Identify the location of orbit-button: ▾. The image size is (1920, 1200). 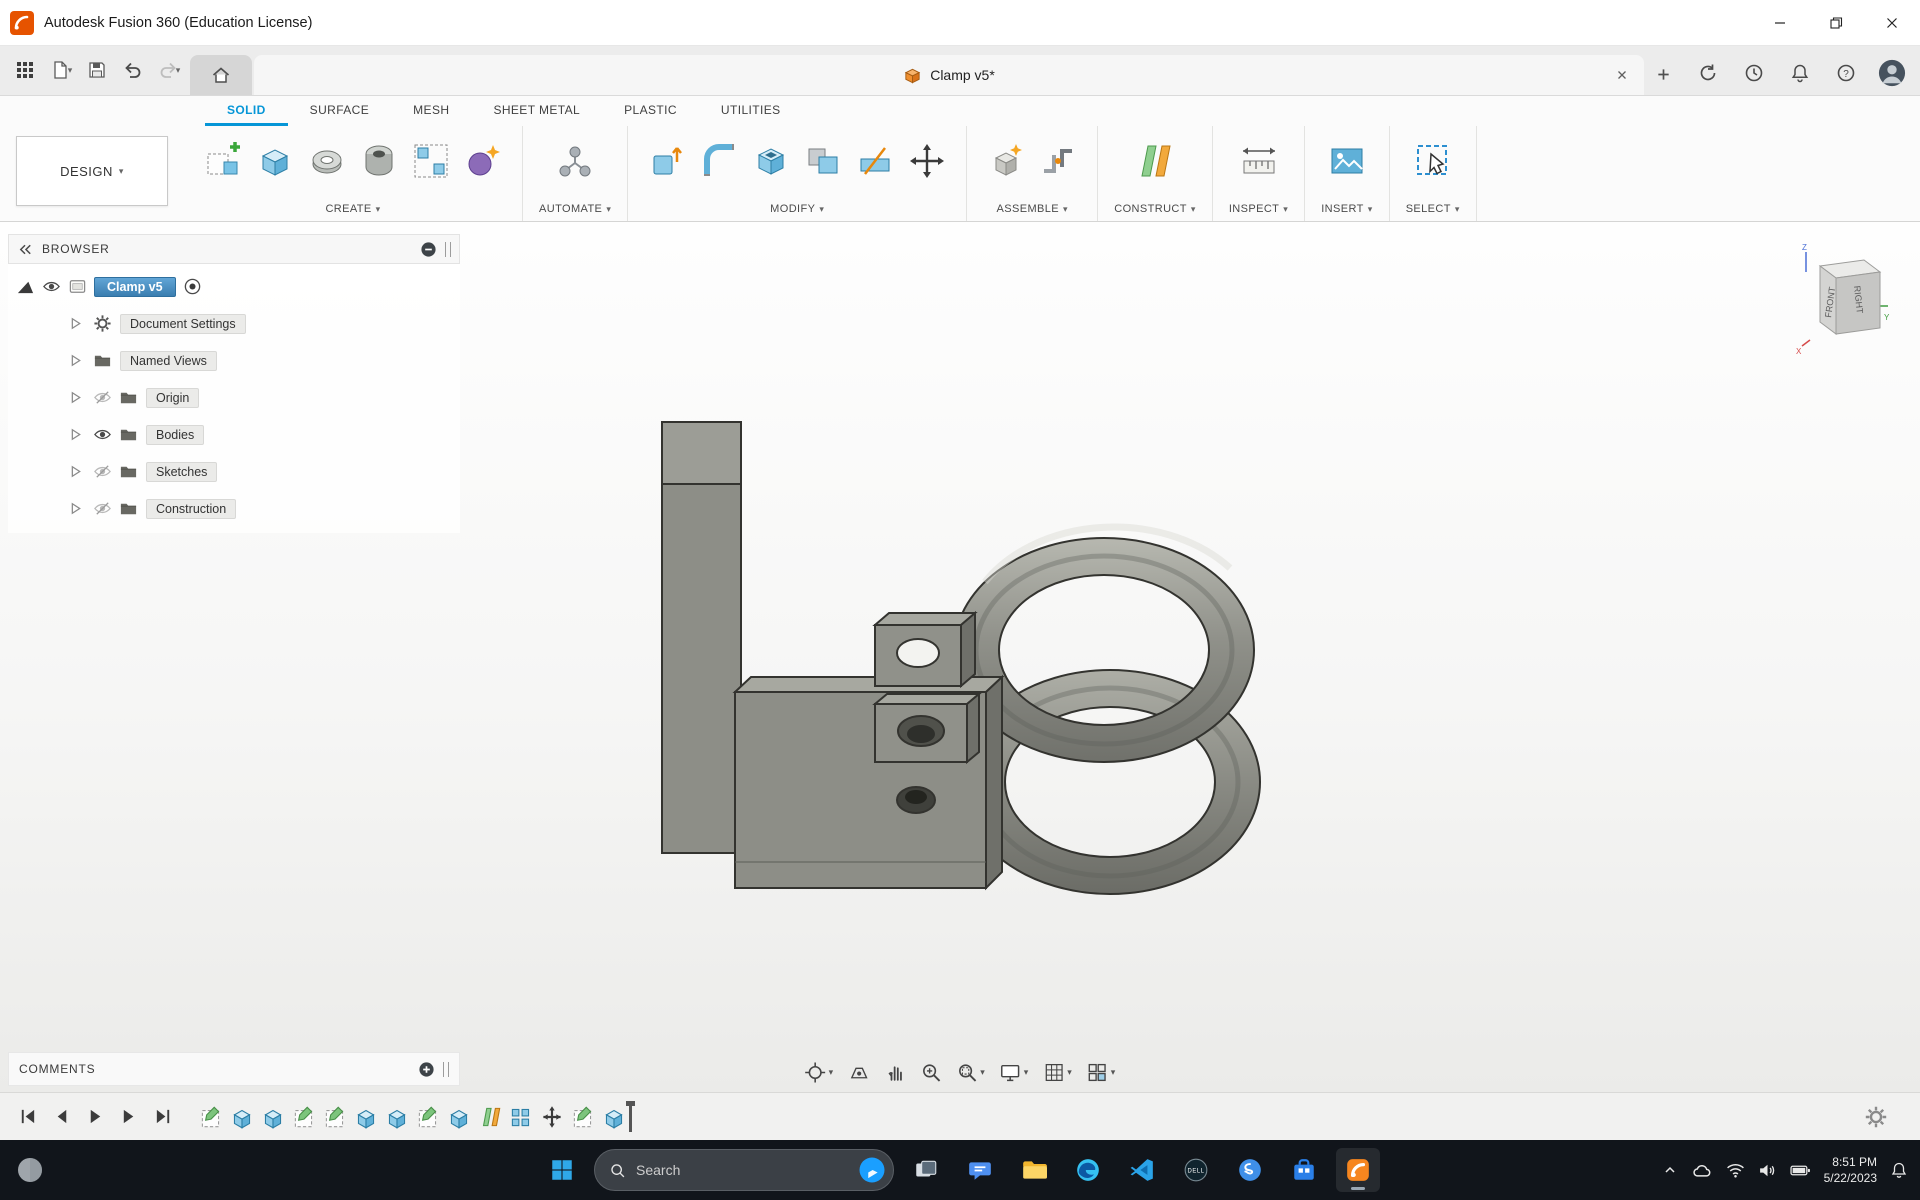
(819, 1072).